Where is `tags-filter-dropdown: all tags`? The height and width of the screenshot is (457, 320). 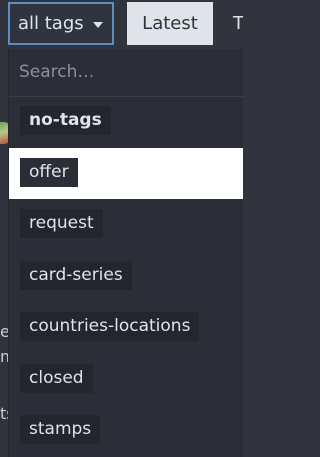 tags-filter-dropdown: all tags is located at coordinates (61, 23).